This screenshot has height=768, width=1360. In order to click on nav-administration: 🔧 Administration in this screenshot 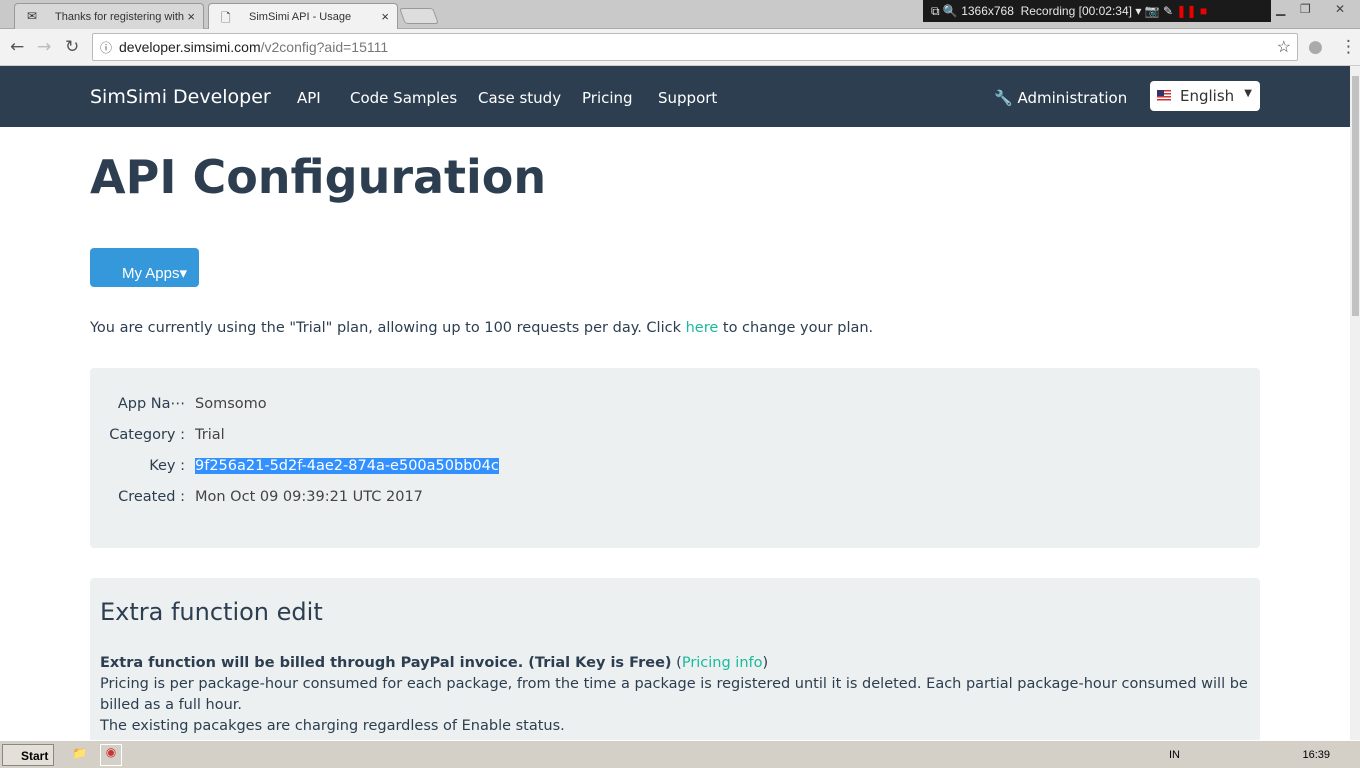, I will do `click(1060, 98)`.